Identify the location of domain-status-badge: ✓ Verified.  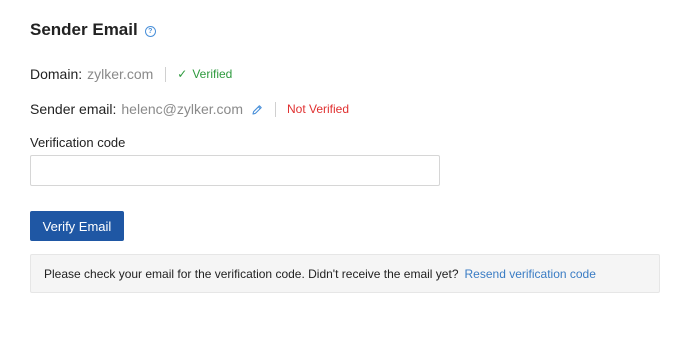
(204, 74).